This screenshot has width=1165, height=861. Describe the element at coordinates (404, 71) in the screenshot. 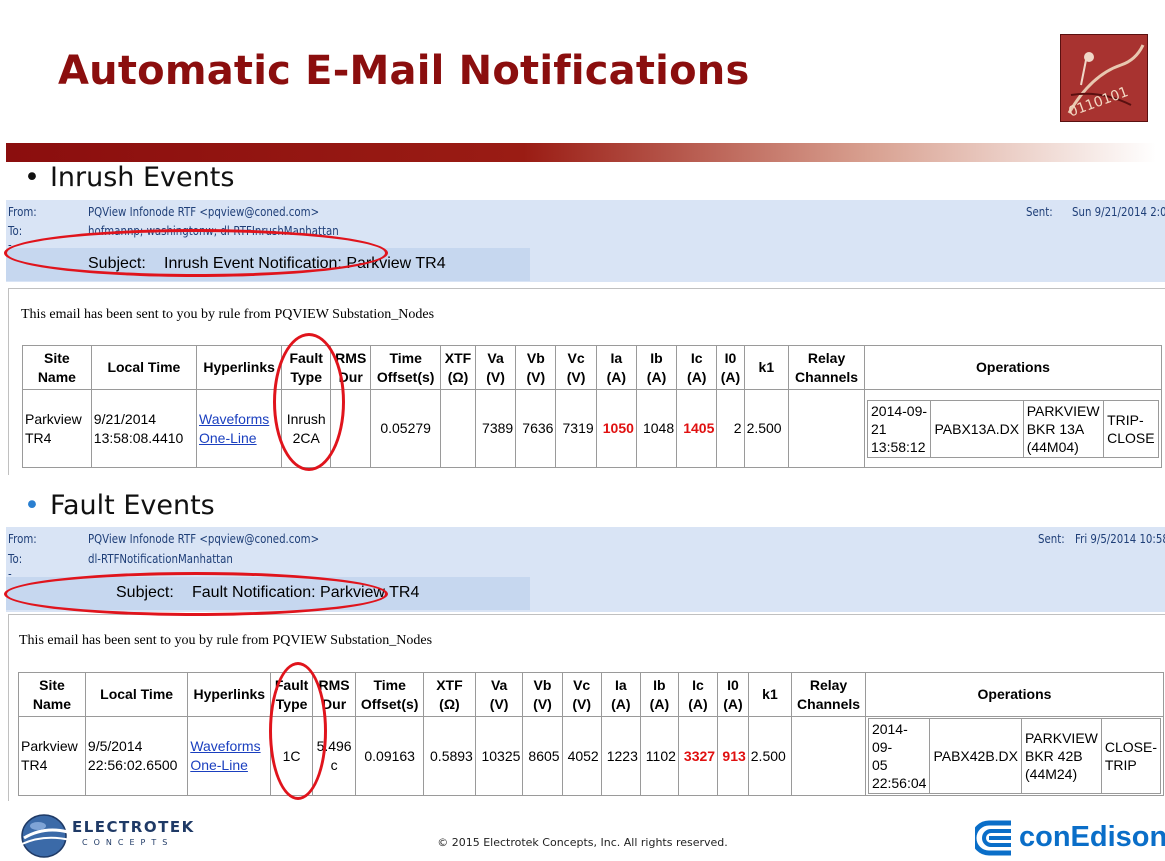

I see `slide-title: Automatic E-Mail Notifications` at that location.